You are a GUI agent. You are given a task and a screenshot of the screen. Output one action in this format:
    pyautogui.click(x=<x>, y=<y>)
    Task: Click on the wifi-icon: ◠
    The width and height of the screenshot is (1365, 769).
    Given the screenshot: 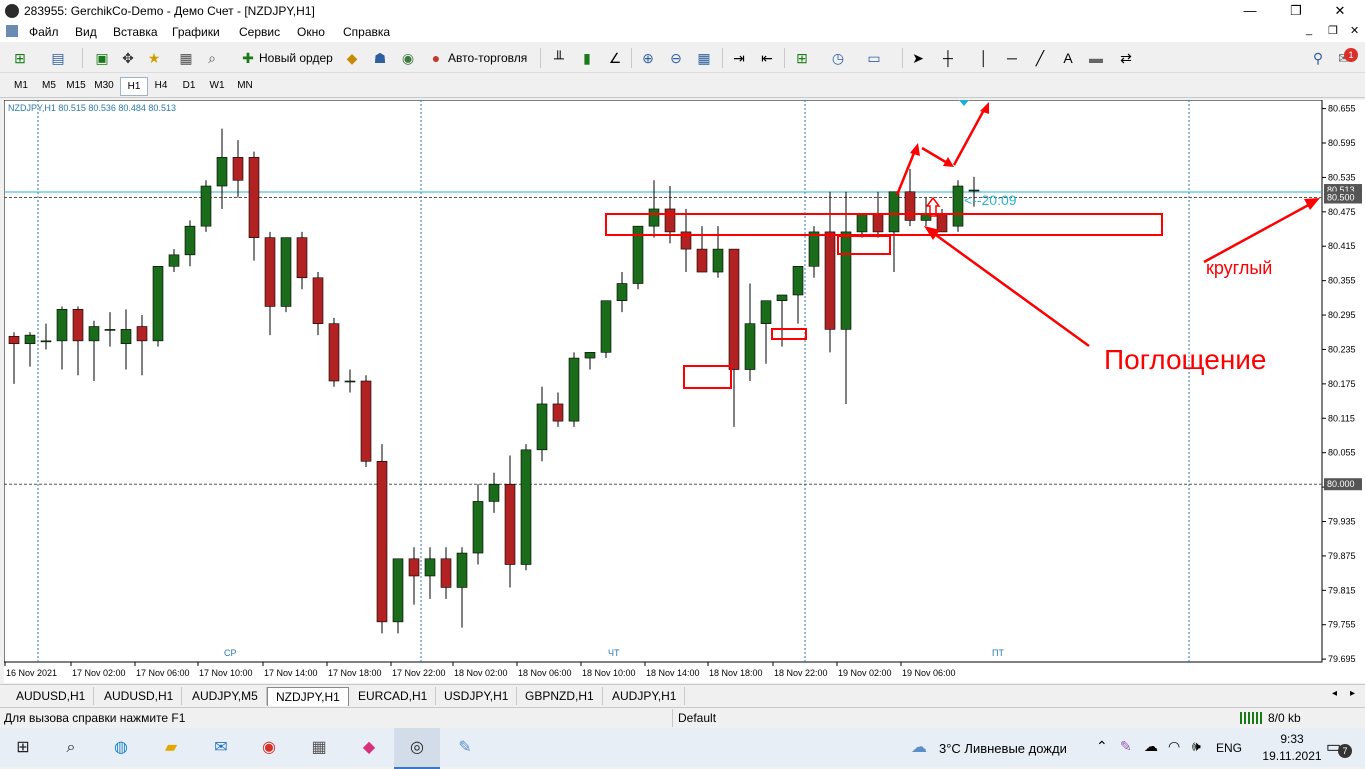 What is the action you would take?
    pyautogui.click(x=1174, y=746)
    